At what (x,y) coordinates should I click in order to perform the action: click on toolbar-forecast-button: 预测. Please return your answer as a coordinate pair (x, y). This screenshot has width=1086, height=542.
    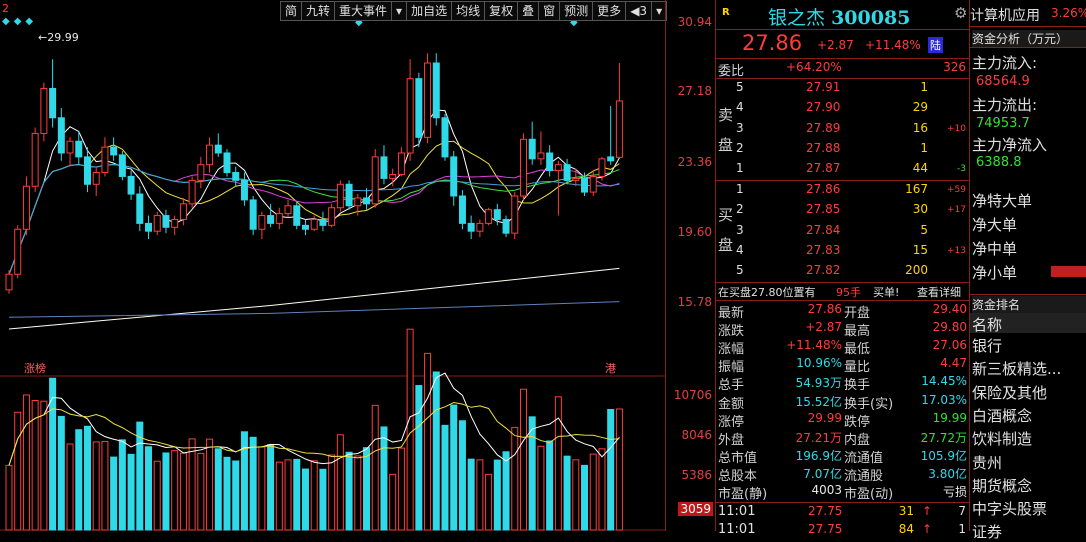
    Looking at the image, I should click on (576, 11).